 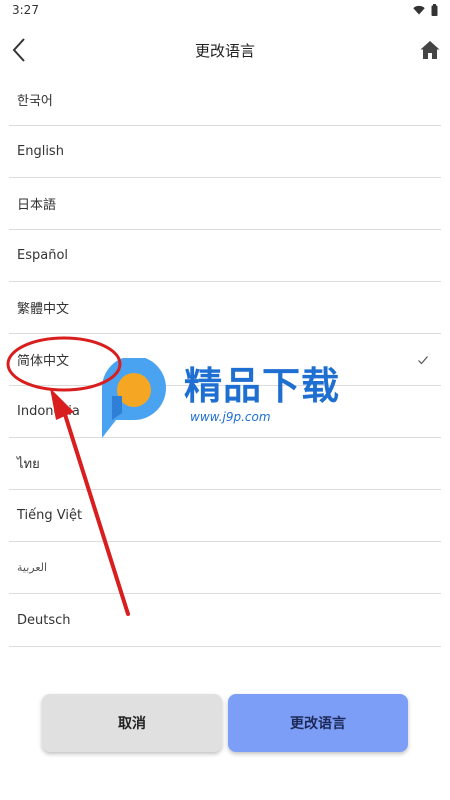 I want to click on language-label: 简体中文, so click(x=43, y=361).